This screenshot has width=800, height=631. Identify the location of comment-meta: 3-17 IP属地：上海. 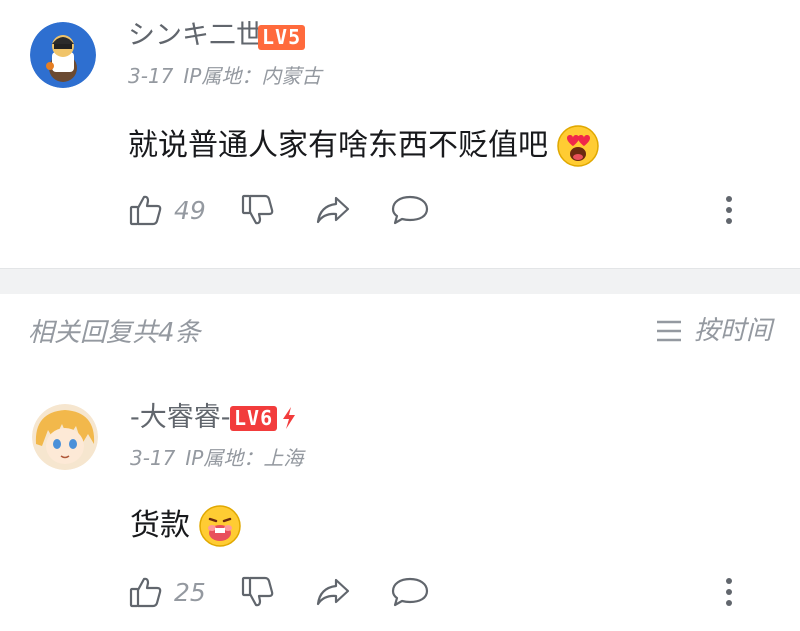
(221, 458).